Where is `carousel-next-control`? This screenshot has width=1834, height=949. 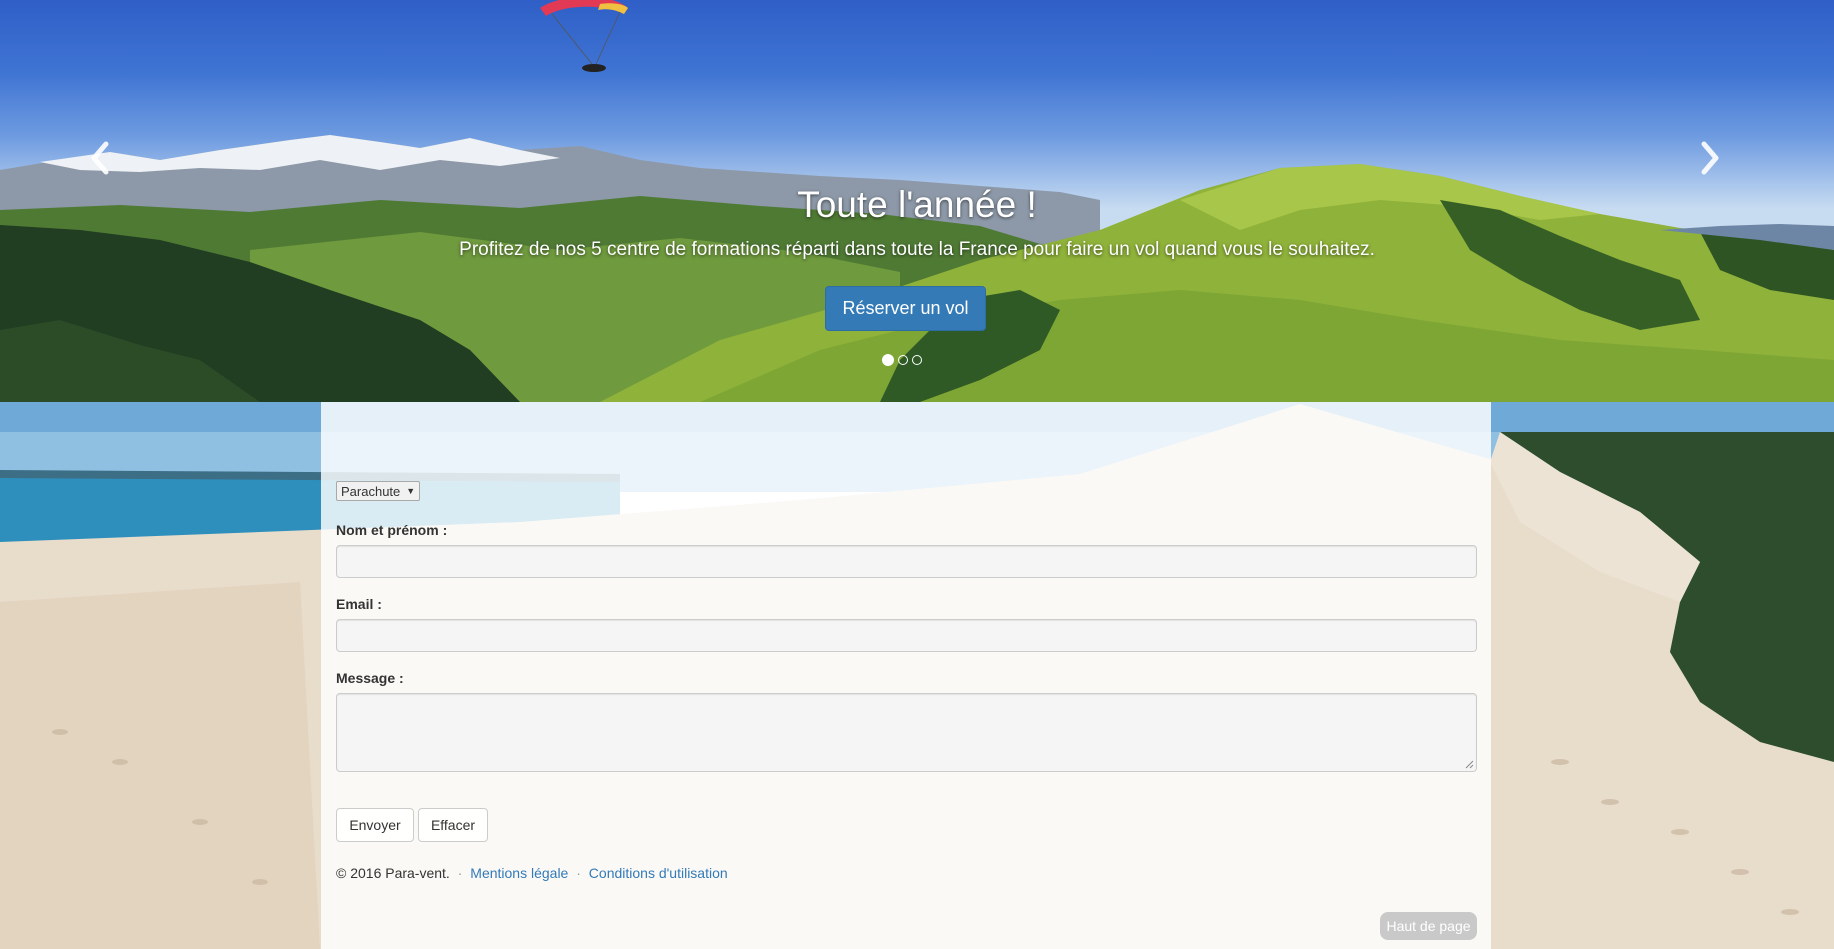 carousel-next-control is located at coordinates (1710, 158).